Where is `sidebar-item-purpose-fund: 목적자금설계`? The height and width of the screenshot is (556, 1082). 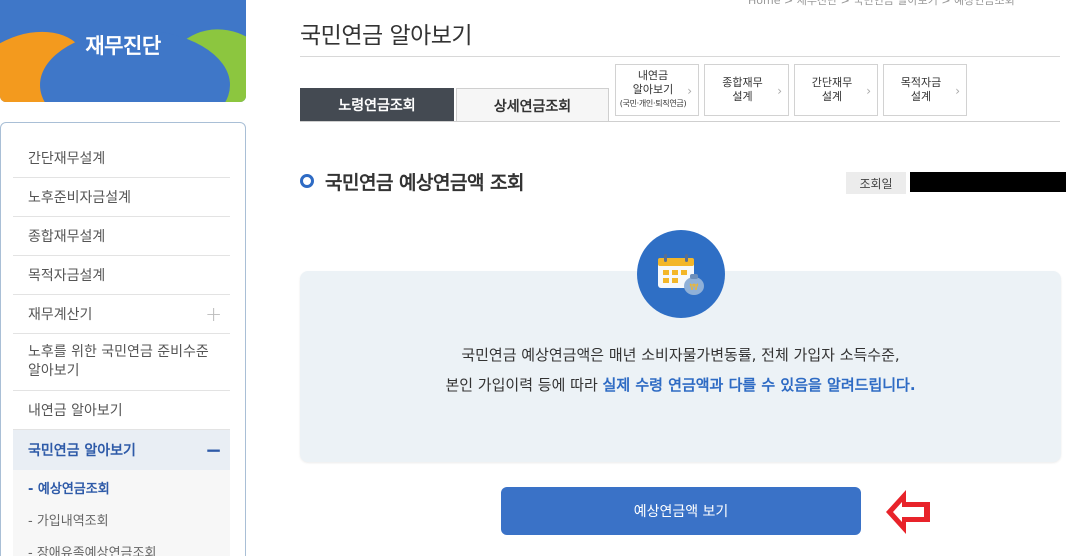 sidebar-item-purpose-fund: 목적자금설계 is located at coordinates (121, 275).